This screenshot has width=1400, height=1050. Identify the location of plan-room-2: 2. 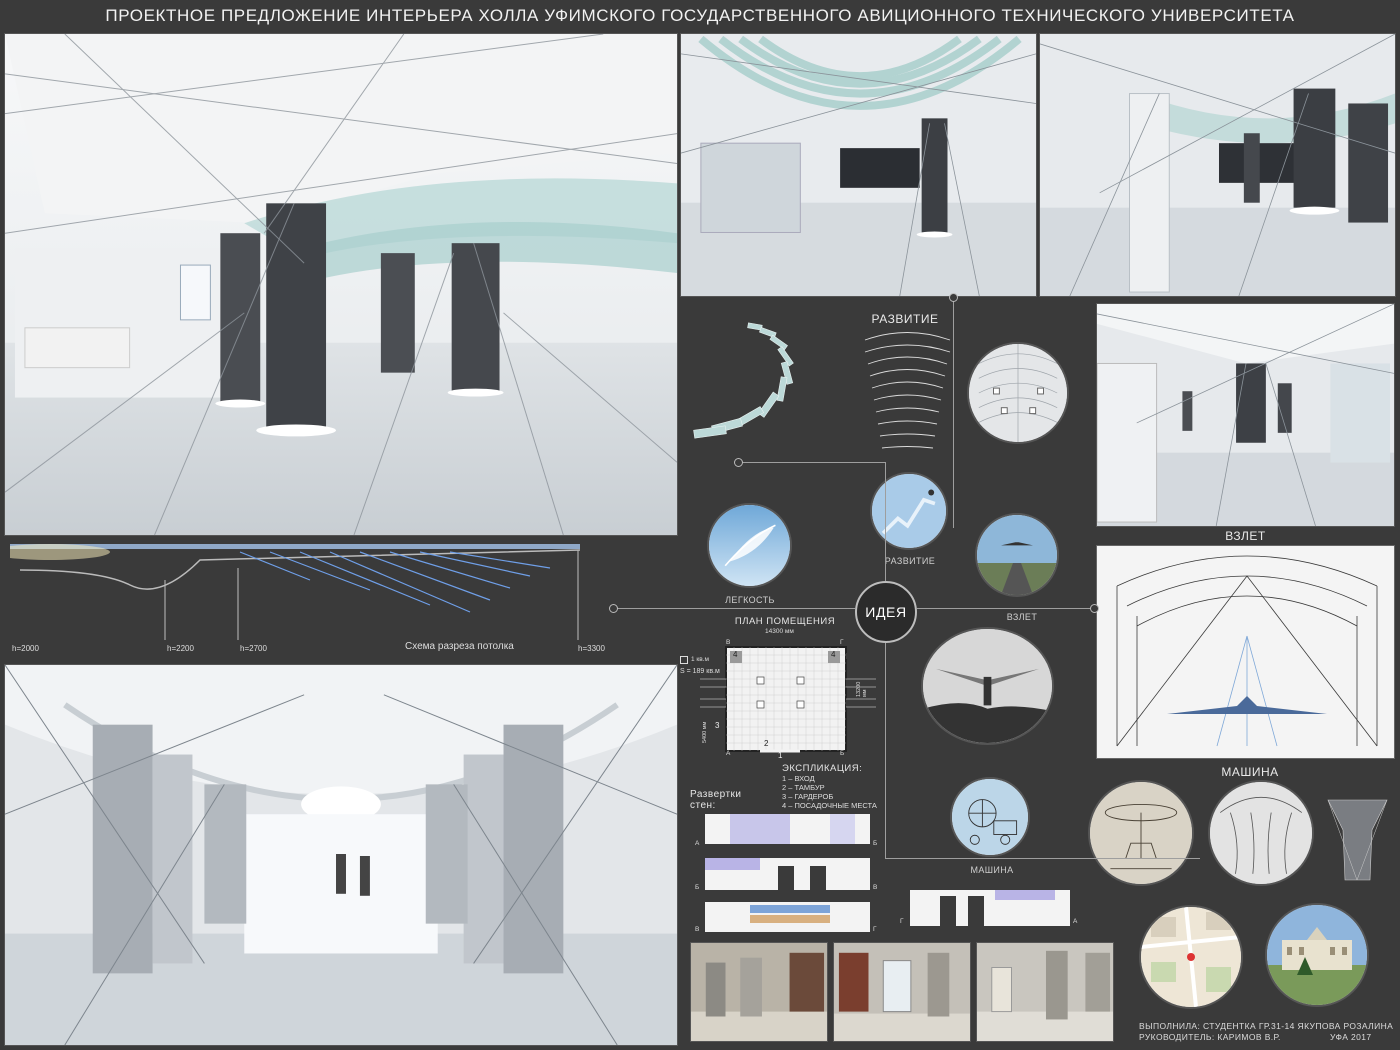
(766, 743).